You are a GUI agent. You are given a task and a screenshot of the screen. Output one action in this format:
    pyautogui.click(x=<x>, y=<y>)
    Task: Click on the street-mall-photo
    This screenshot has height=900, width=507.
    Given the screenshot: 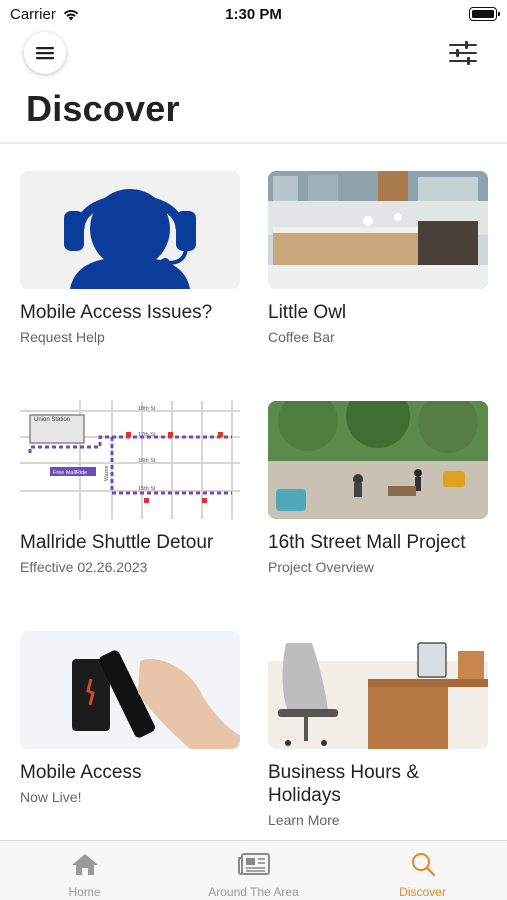 What is the action you would take?
    pyautogui.click(x=378, y=460)
    